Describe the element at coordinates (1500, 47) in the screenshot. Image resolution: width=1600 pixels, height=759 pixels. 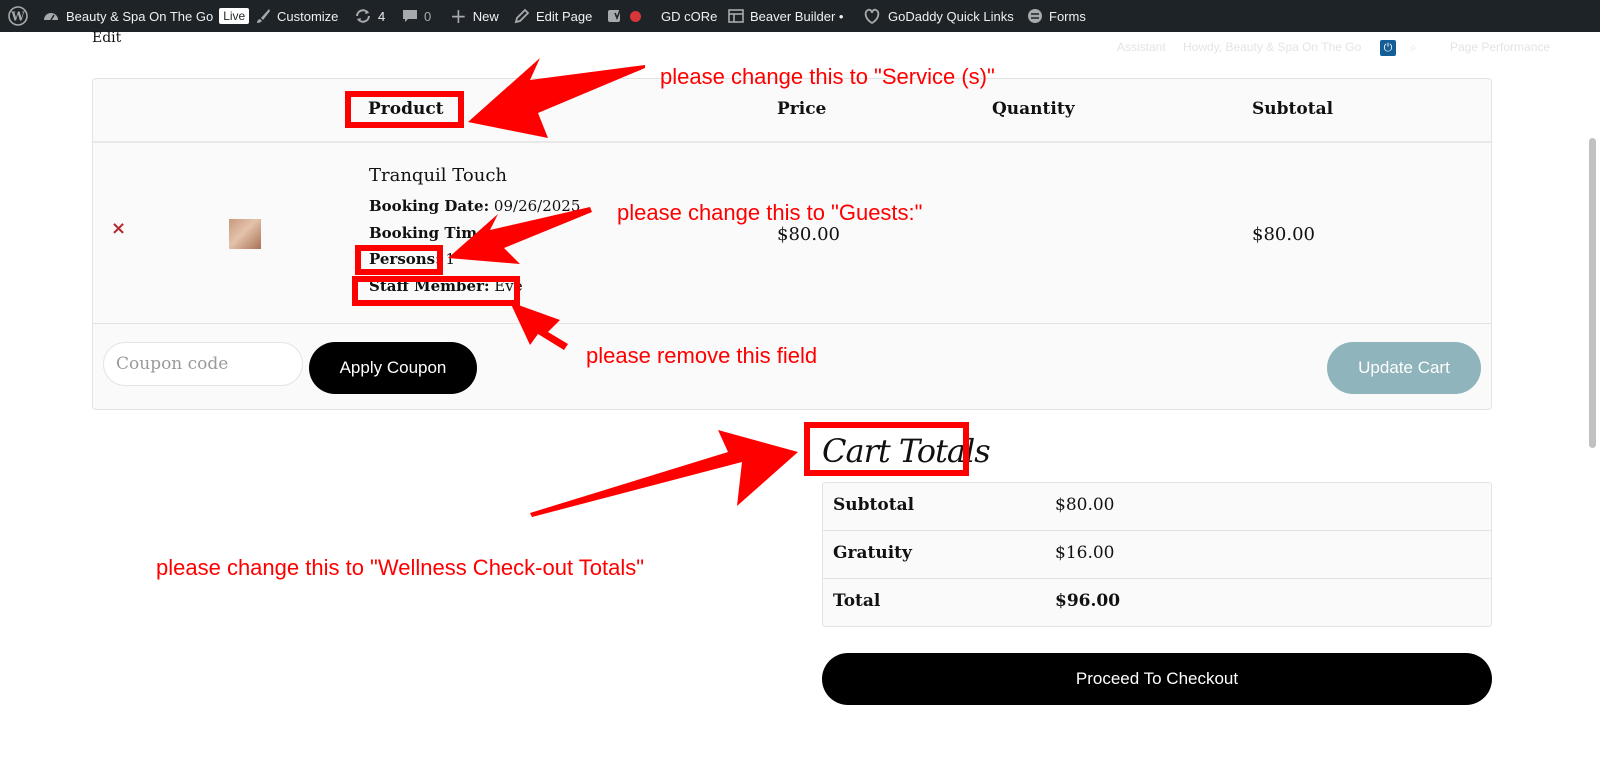
I see `page-performance-link: Page Performance` at that location.